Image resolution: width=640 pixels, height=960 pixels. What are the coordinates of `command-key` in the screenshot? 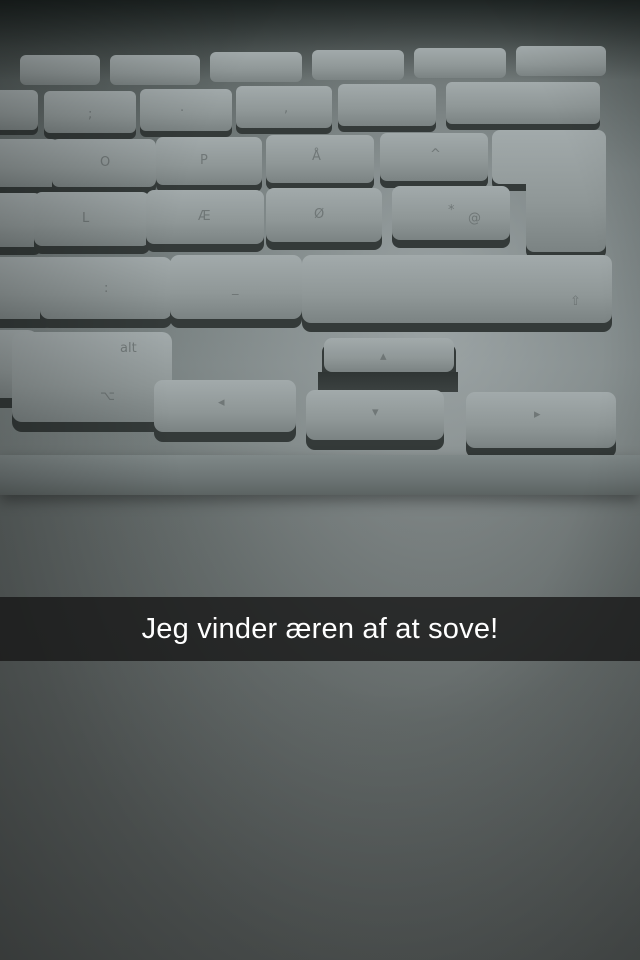 It's located at (225, 406).